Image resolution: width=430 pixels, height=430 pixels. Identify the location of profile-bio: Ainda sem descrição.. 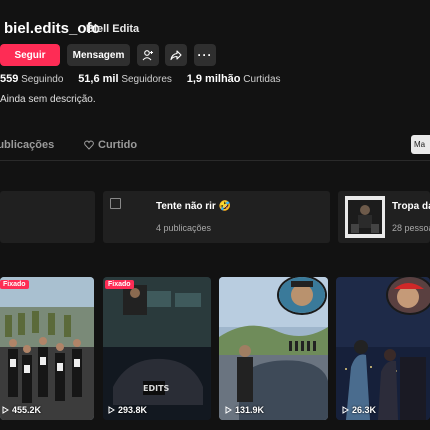
(48, 99).